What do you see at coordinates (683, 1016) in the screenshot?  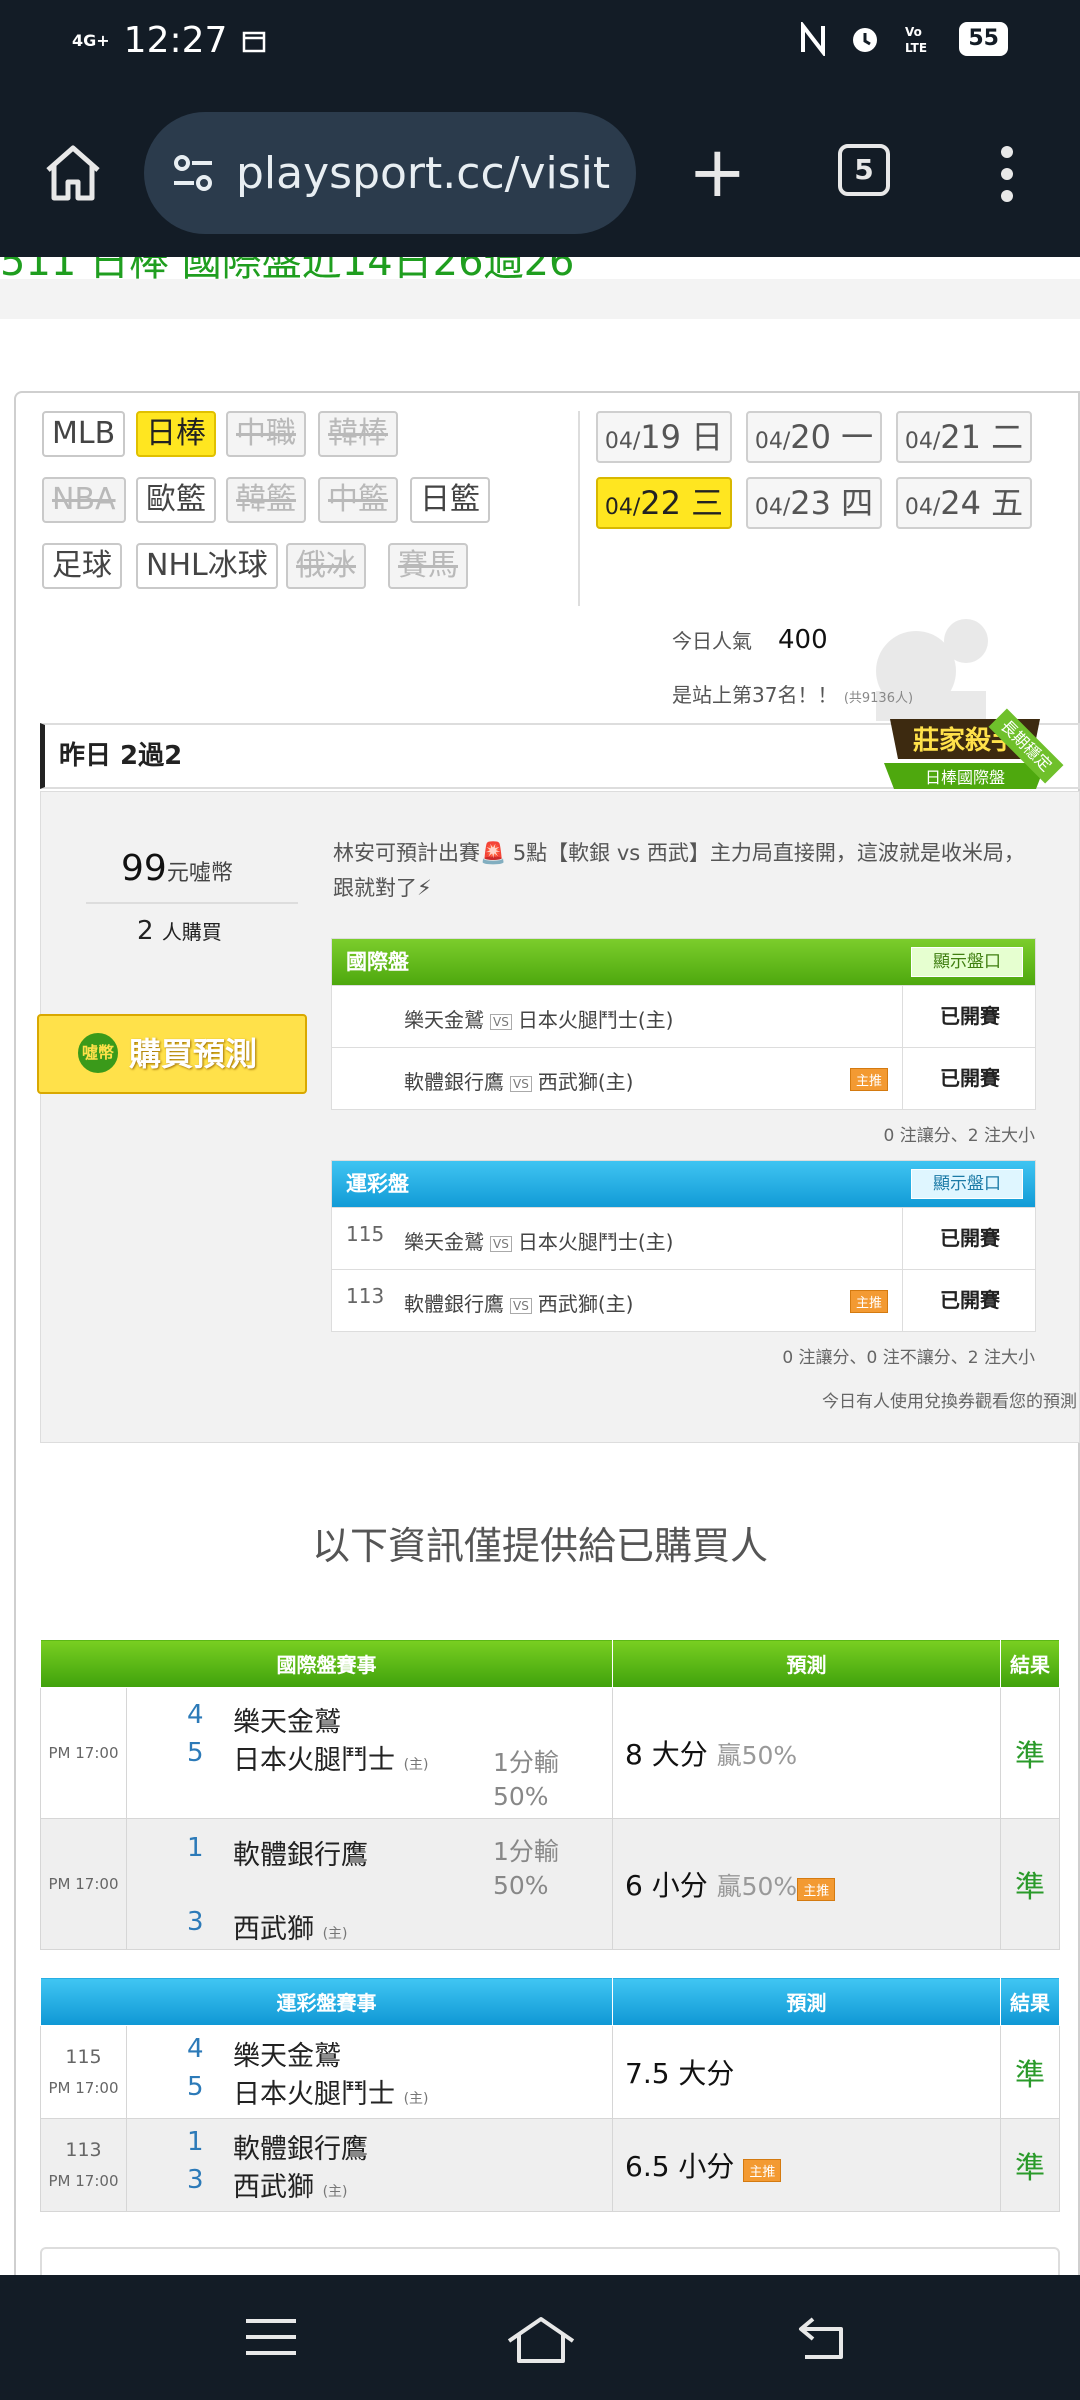 I see `table-row: 樂天金鷲 VS 日本火腿鬥士(主) 已開賽` at bounding box center [683, 1016].